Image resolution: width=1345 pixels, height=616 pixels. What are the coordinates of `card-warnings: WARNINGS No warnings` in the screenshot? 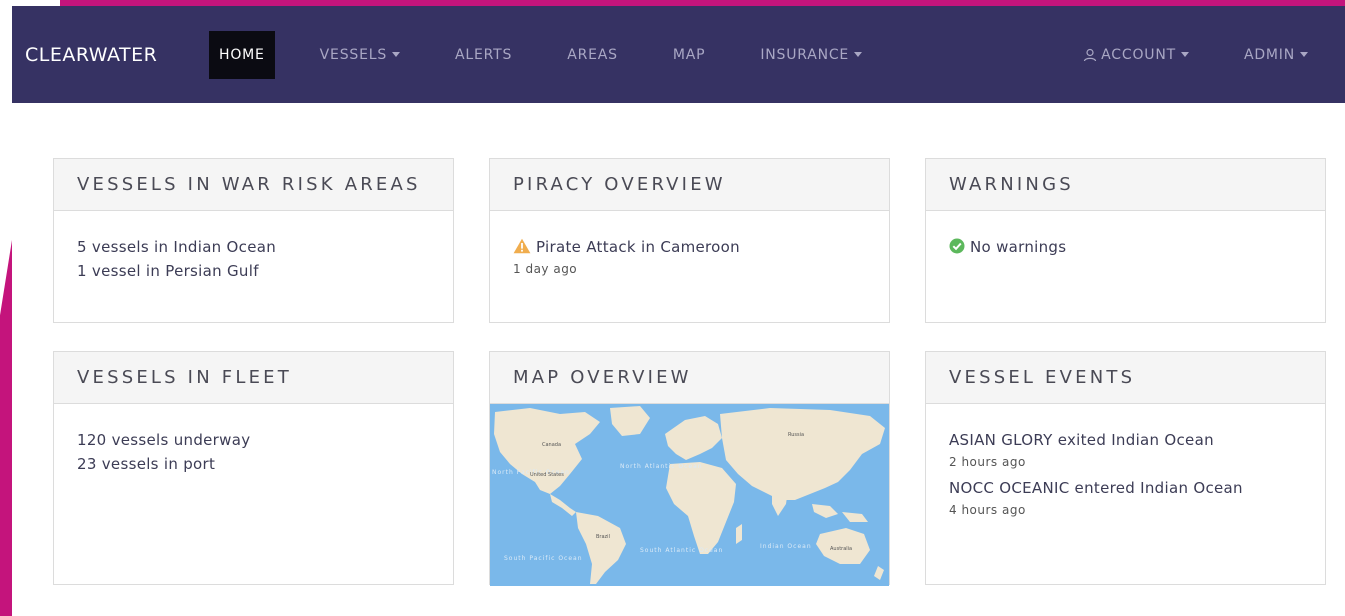 It's located at (1125, 240).